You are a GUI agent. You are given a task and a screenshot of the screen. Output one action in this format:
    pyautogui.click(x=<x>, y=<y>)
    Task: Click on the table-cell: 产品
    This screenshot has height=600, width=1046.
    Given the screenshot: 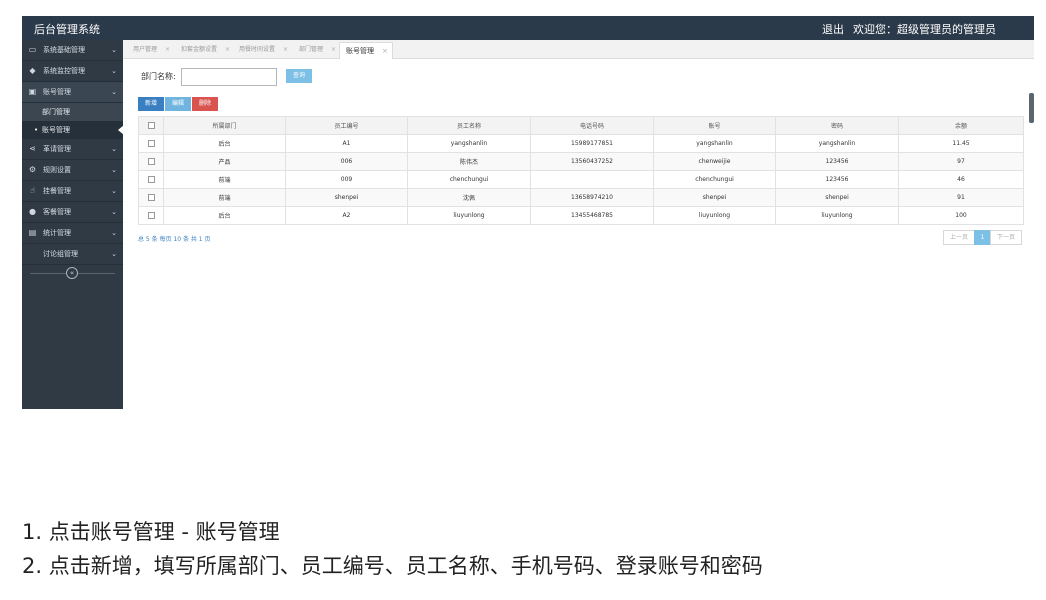 What is the action you would take?
    pyautogui.click(x=224, y=161)
    